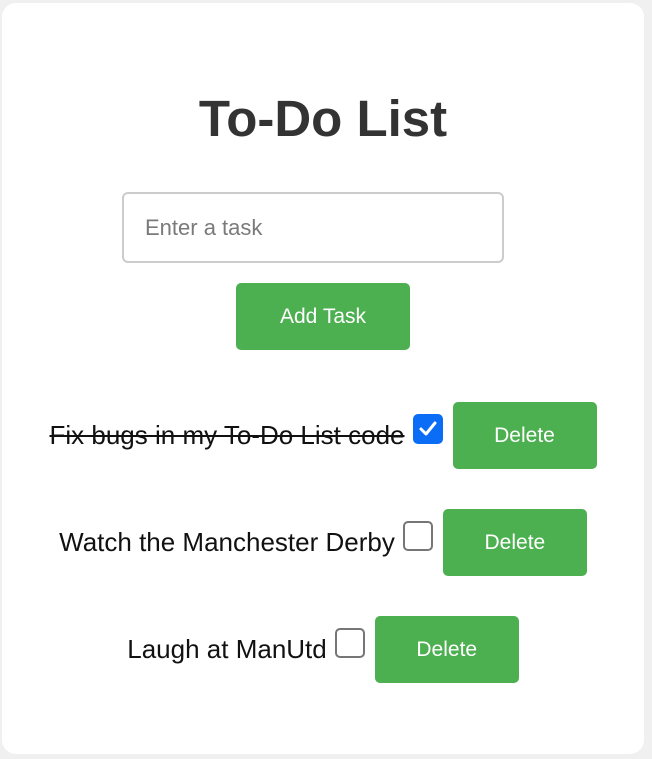  I want to click on task-item: Watch the Manchester Derby Delete, so click(323, 542).